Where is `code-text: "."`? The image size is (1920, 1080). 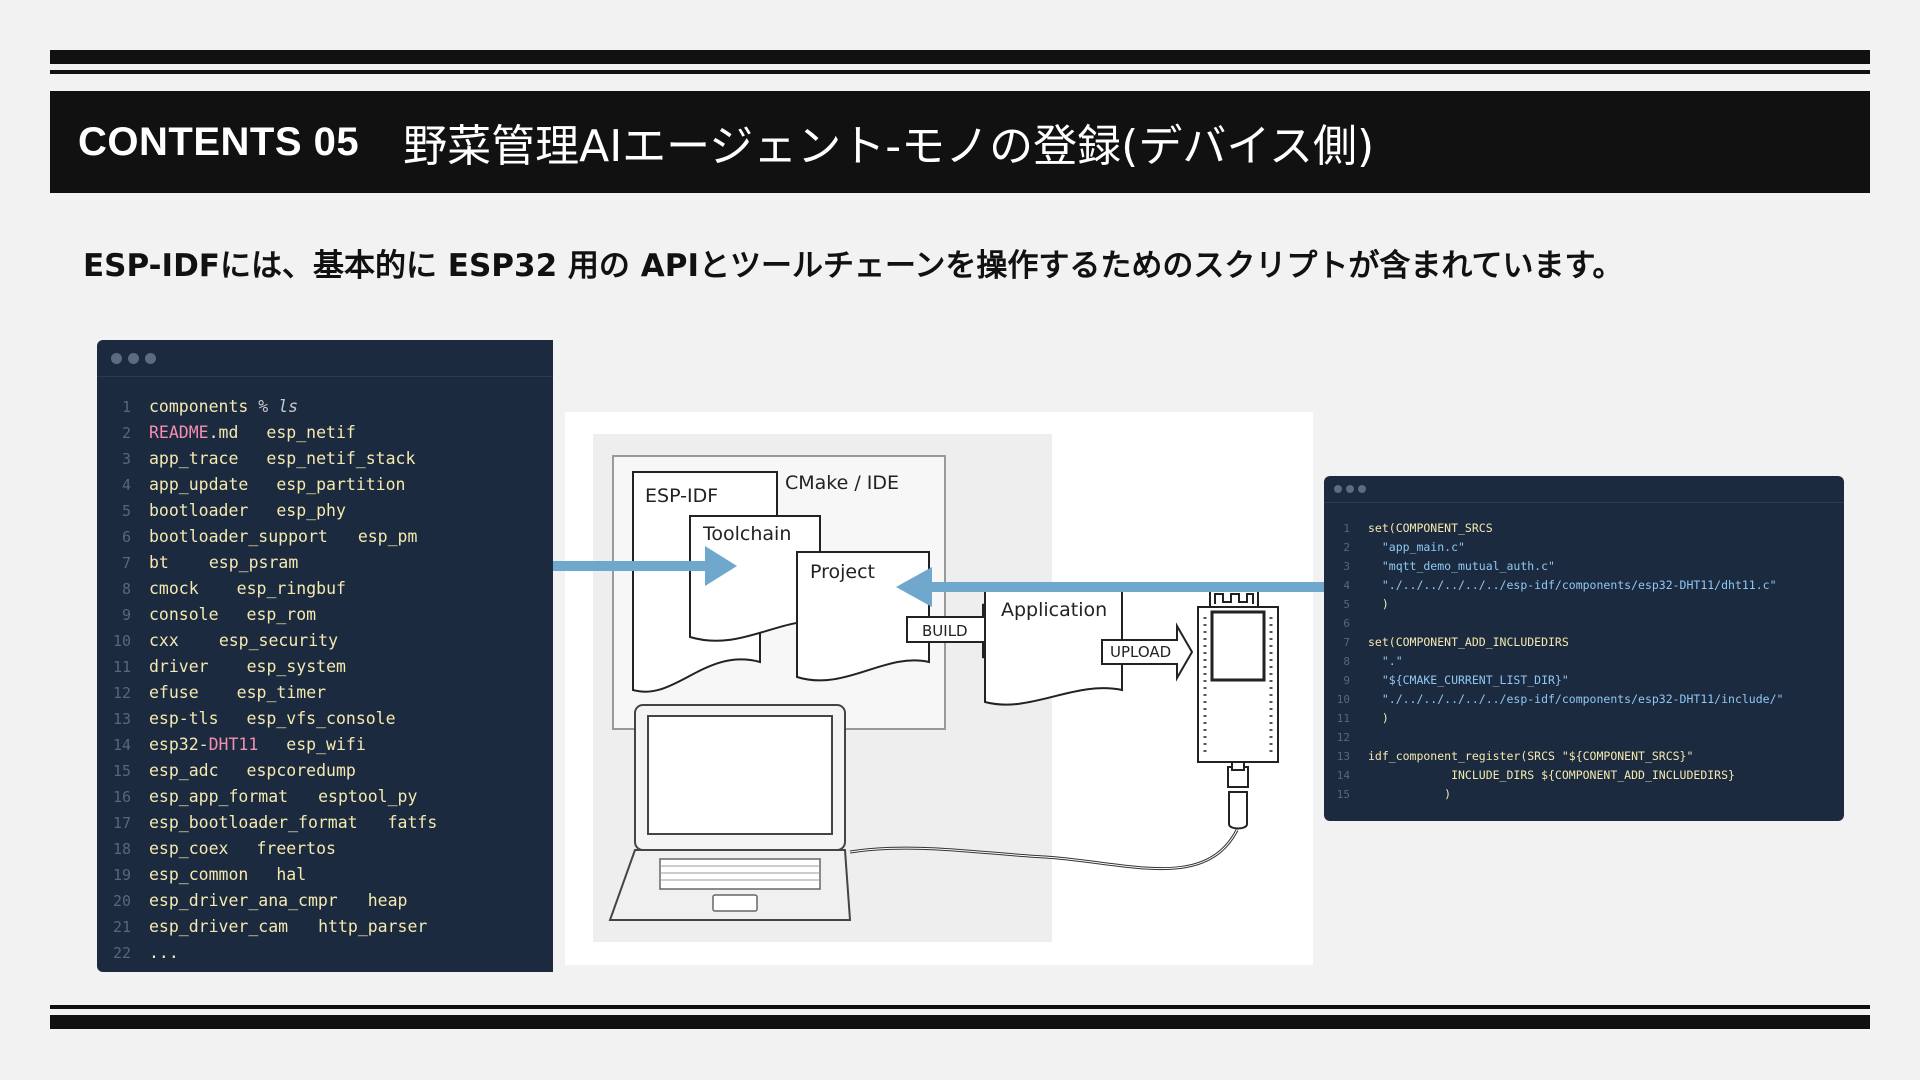 code-text: "." is located at coordinates (1385, 661).